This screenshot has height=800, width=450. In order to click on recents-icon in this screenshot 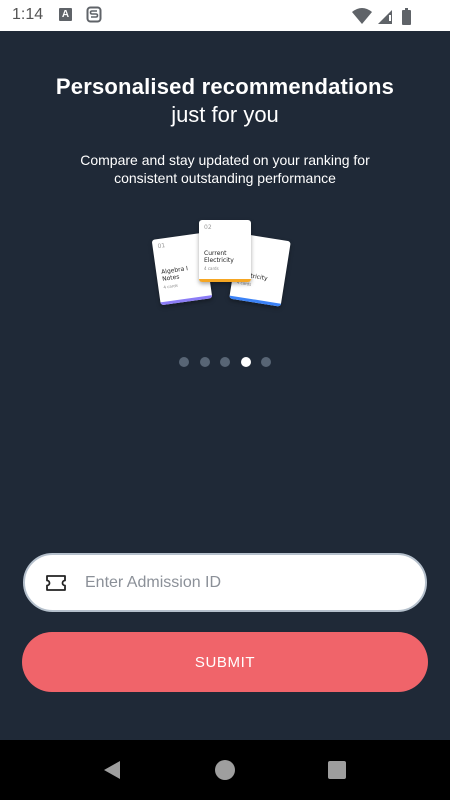, I will do `click(337, 770)`.